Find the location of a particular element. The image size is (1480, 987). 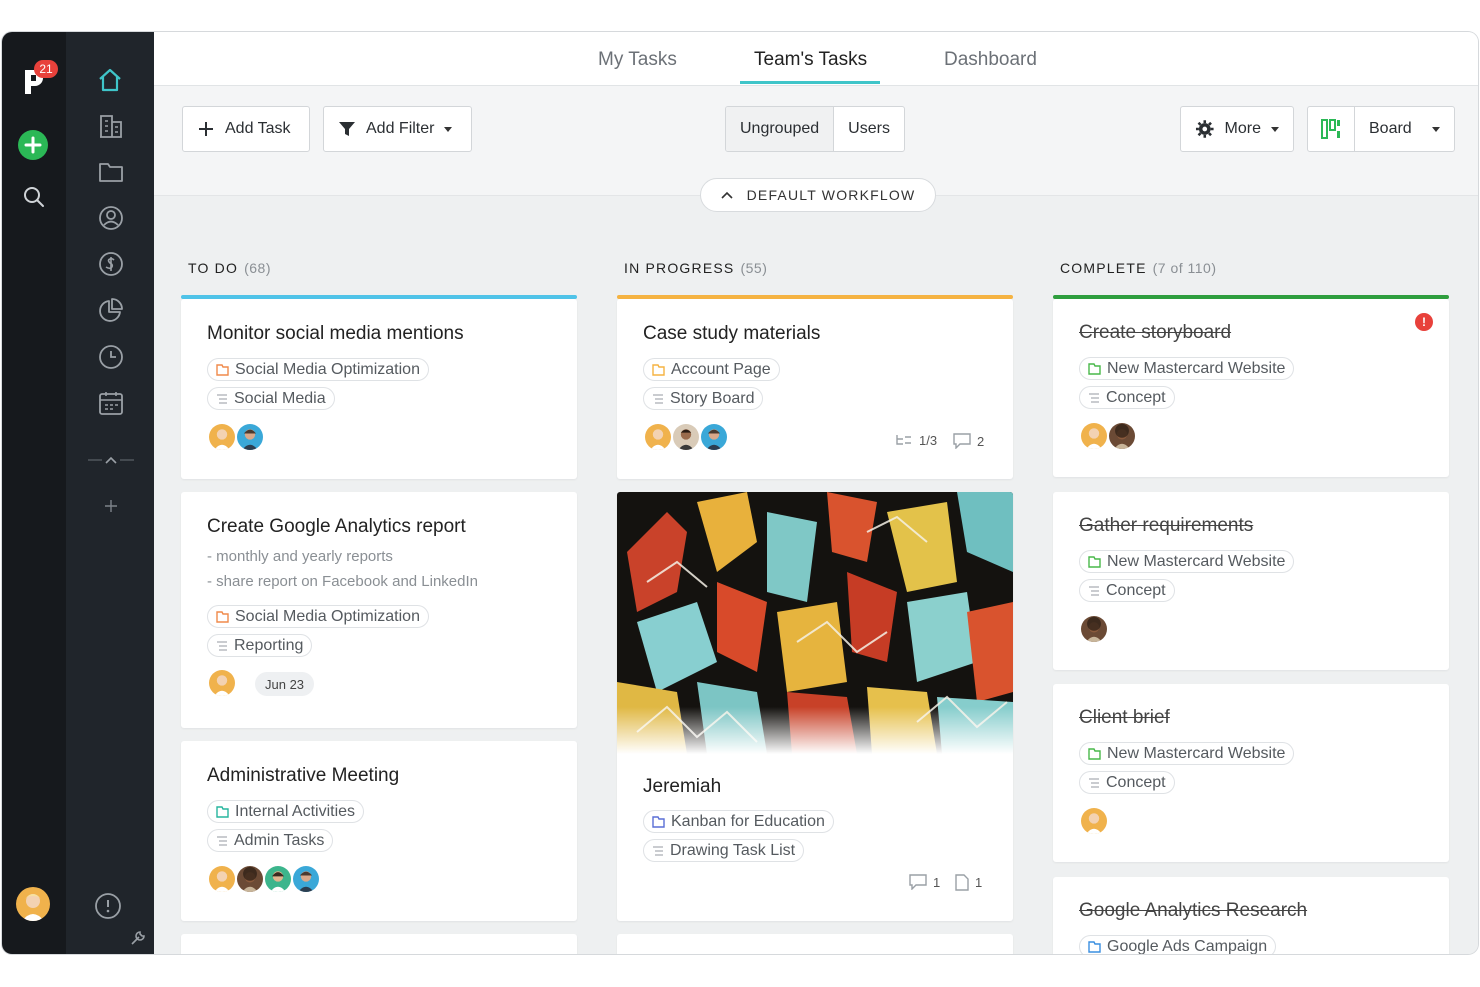

add-section-icon is located at coordinates (111, 506).